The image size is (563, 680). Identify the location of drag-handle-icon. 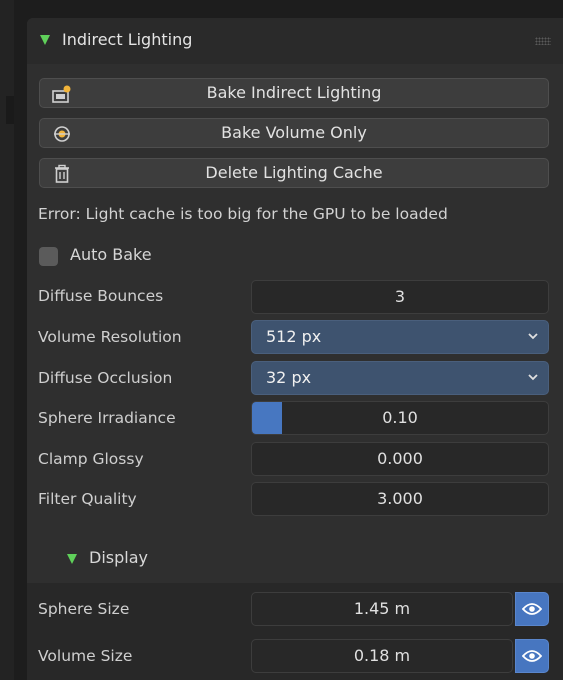
(543, 41).